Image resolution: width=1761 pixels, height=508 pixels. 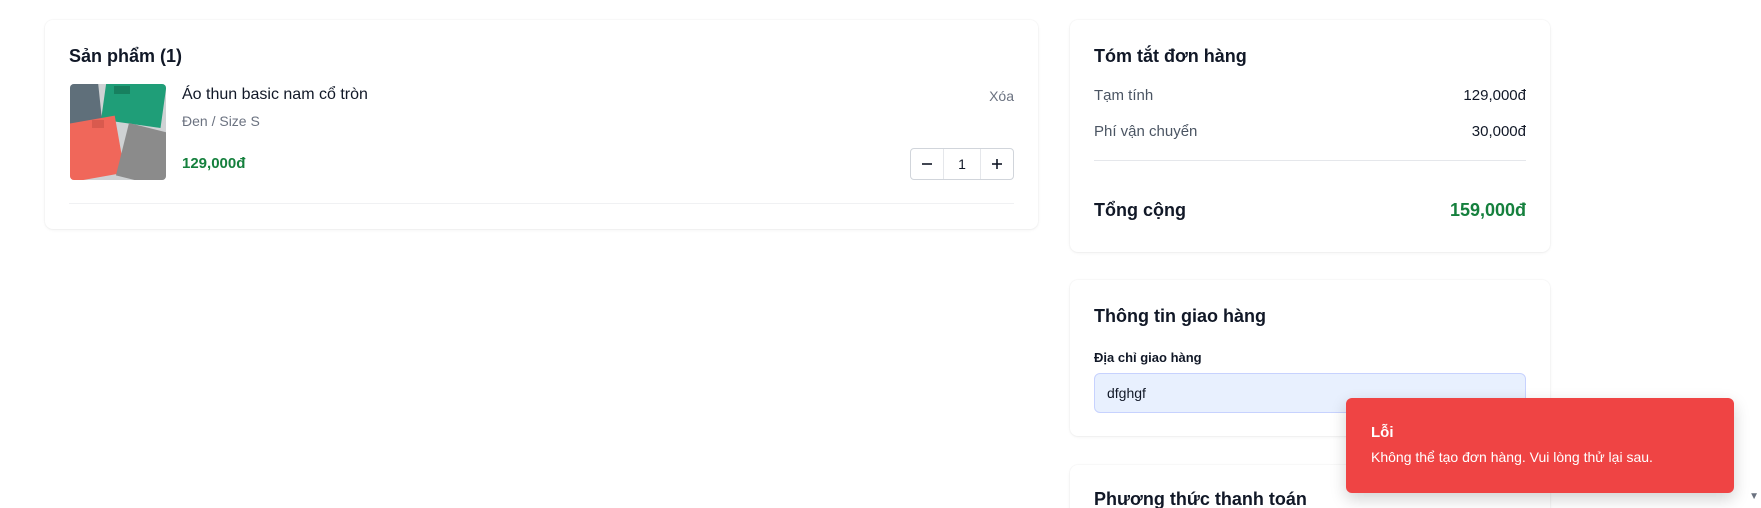 What do you see at coordinates (1382, 432) in the screenshot?
I see `toast-title: Lỗi` at bounding box center [1382, 432].